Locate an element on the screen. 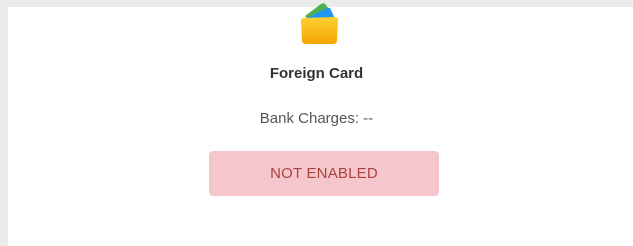 The image size is (633, 246). card-wallet-icon is located at coordinates (317, 23).